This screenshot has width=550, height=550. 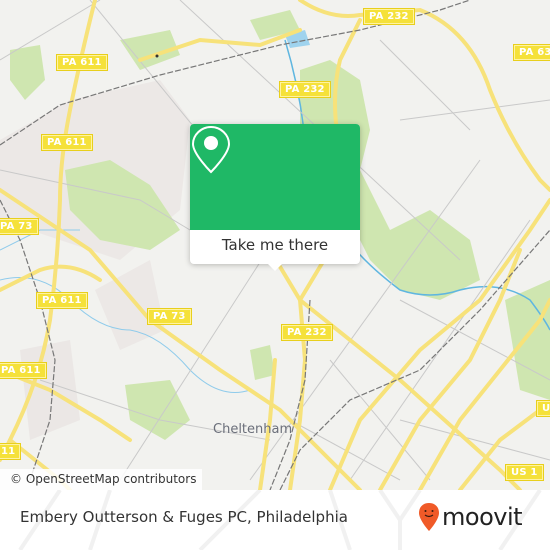 What do you see at coordinates (211, 149) in the screenshot?
I see `map-pin-icon` at bounding box center [211, 149].